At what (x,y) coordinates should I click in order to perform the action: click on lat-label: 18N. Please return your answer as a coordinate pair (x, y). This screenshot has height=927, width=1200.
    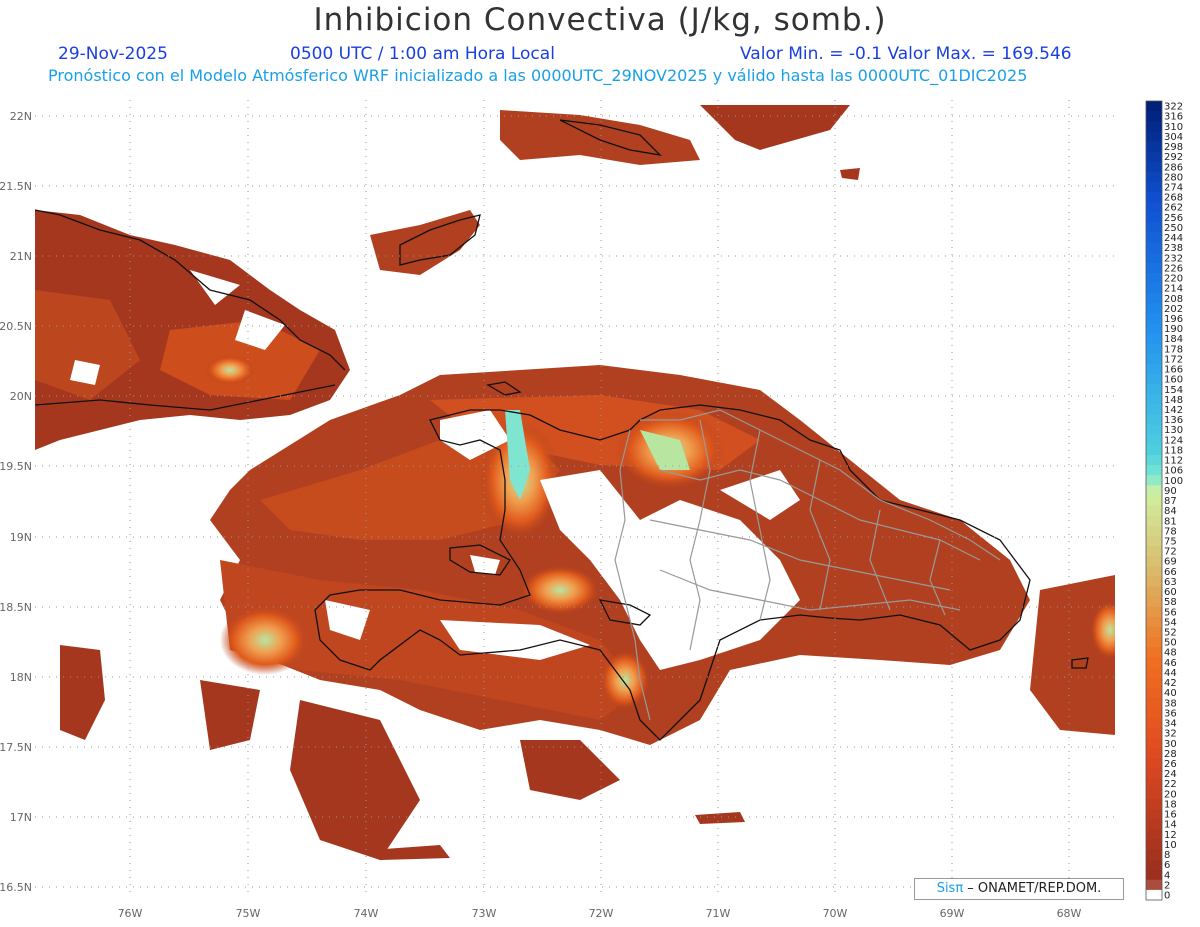
    Looking at the image, I should click on (21, 677).